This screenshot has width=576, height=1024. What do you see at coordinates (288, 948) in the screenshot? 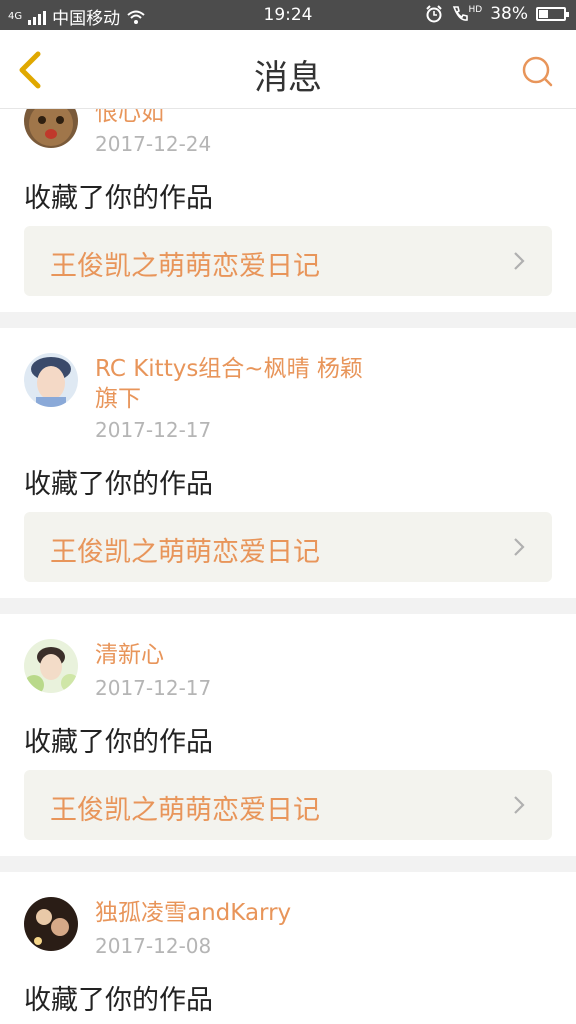
I see `message-item: 独孤凌雪andKarry 2017-12-08 收藏了你的作品` at bounding box center [288, 948].